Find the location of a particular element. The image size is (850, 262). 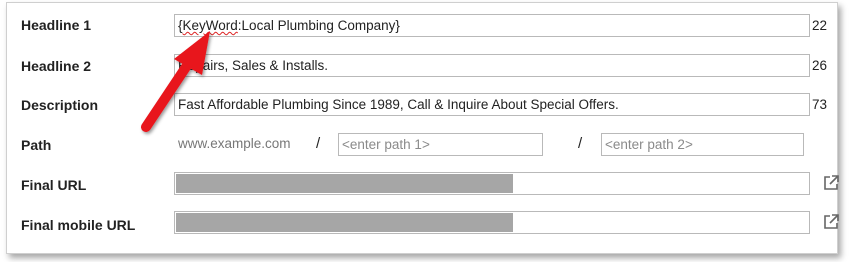

headline2-char-count: 26 is located at coordinates (820, 65).